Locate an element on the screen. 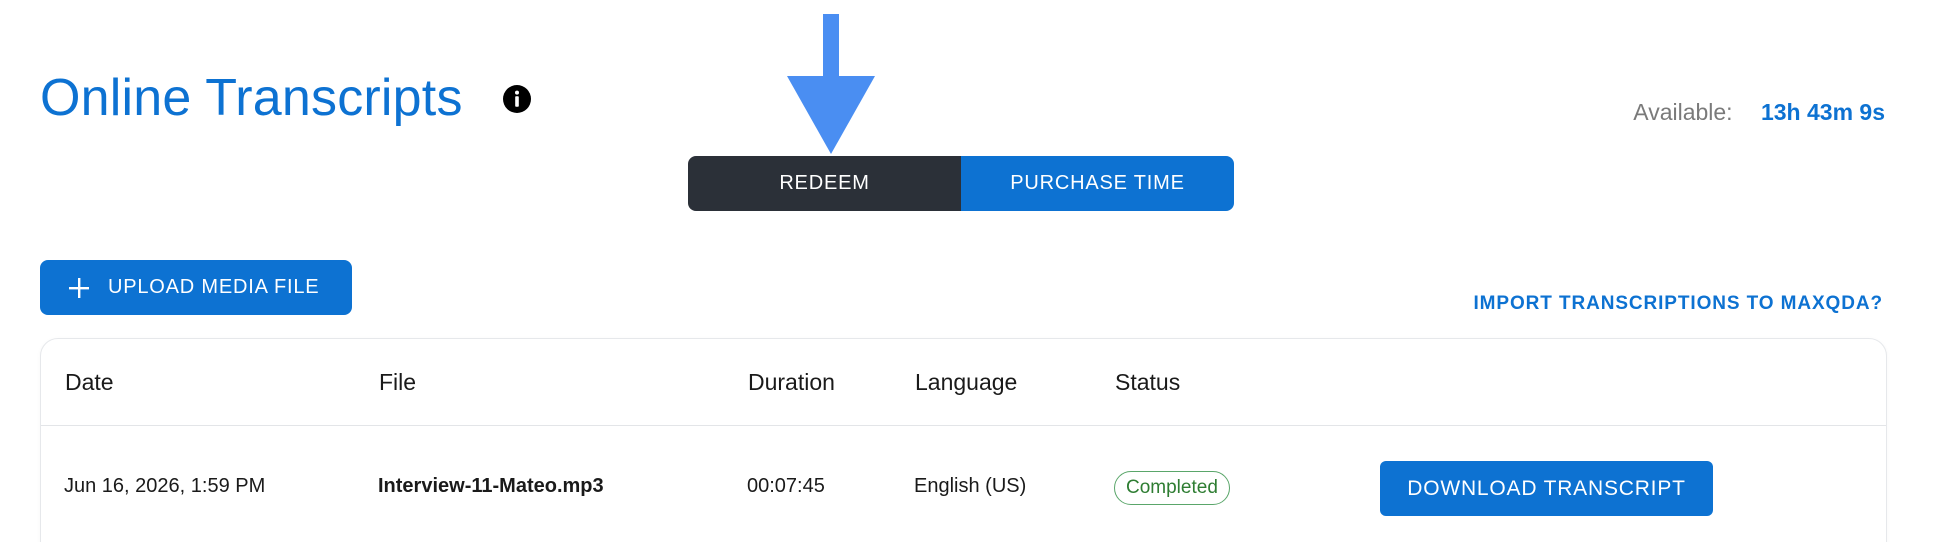 The image size is (1937, 542). row-date: Jun 16, 2026, 1:59 PM is located at coordinates (165, 486).